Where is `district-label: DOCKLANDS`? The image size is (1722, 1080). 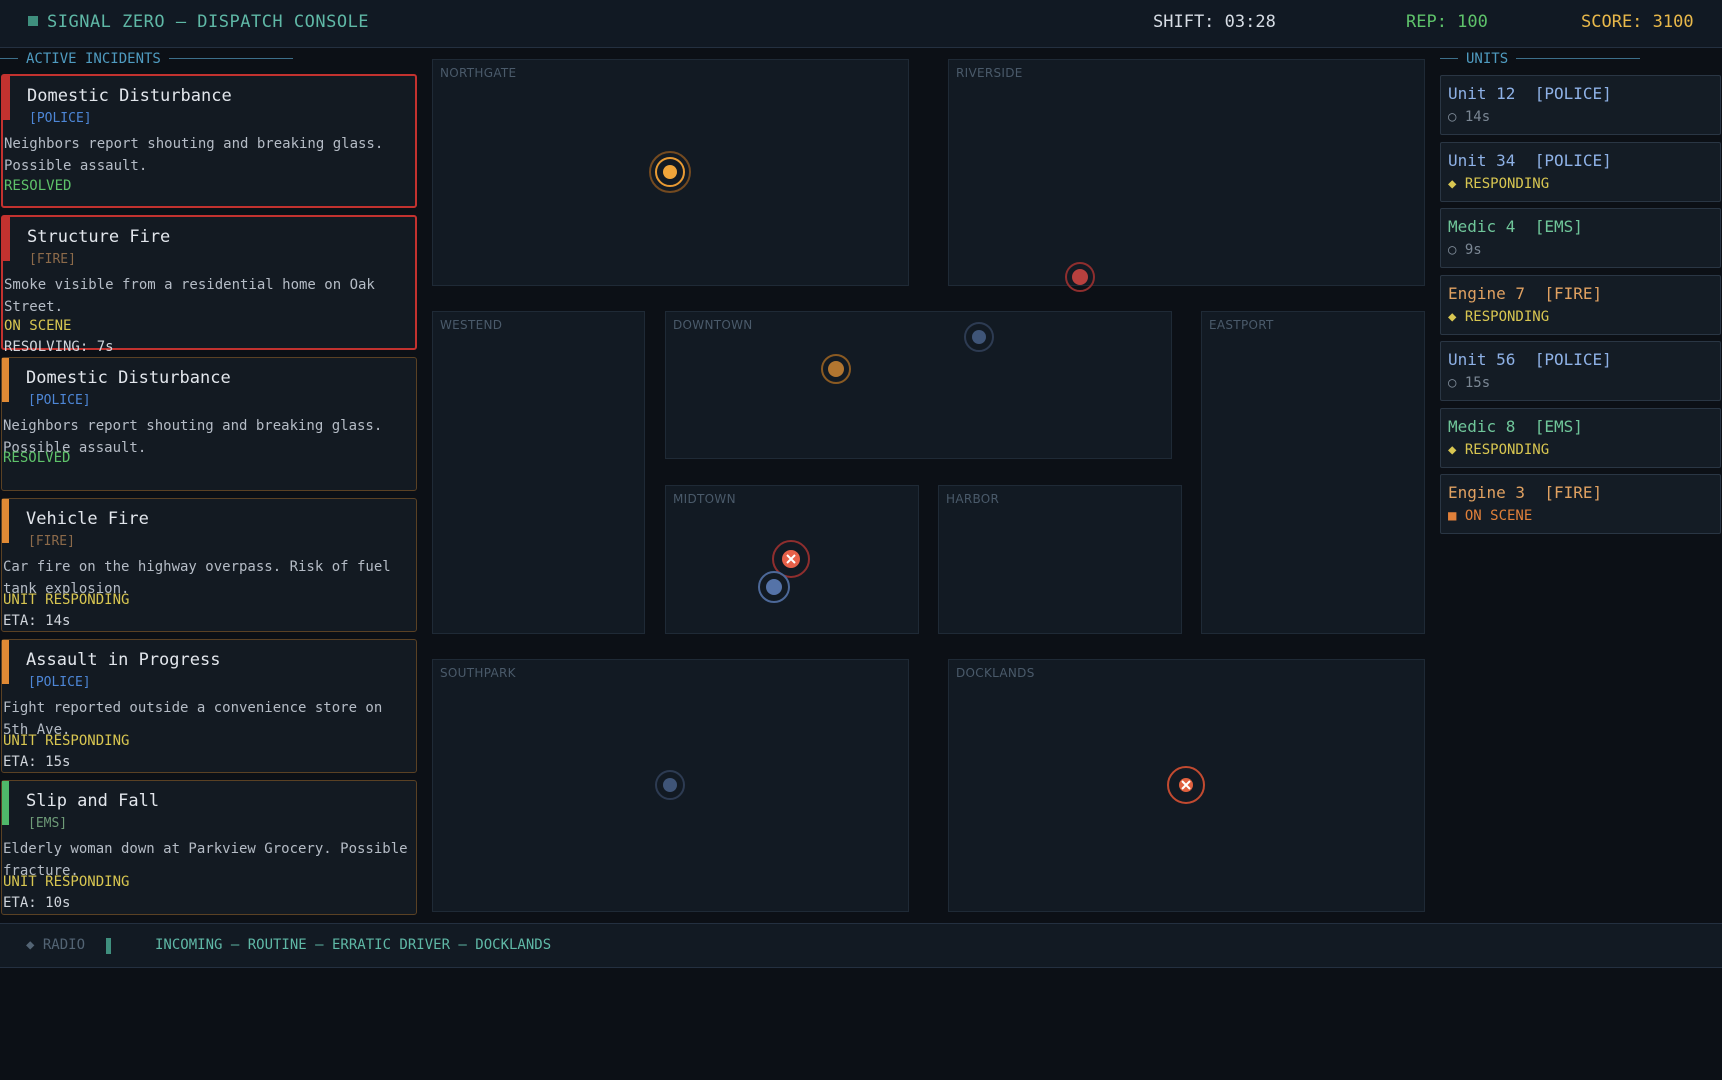 district-label: DOCKLANDS is located at coordinates (995, 673).